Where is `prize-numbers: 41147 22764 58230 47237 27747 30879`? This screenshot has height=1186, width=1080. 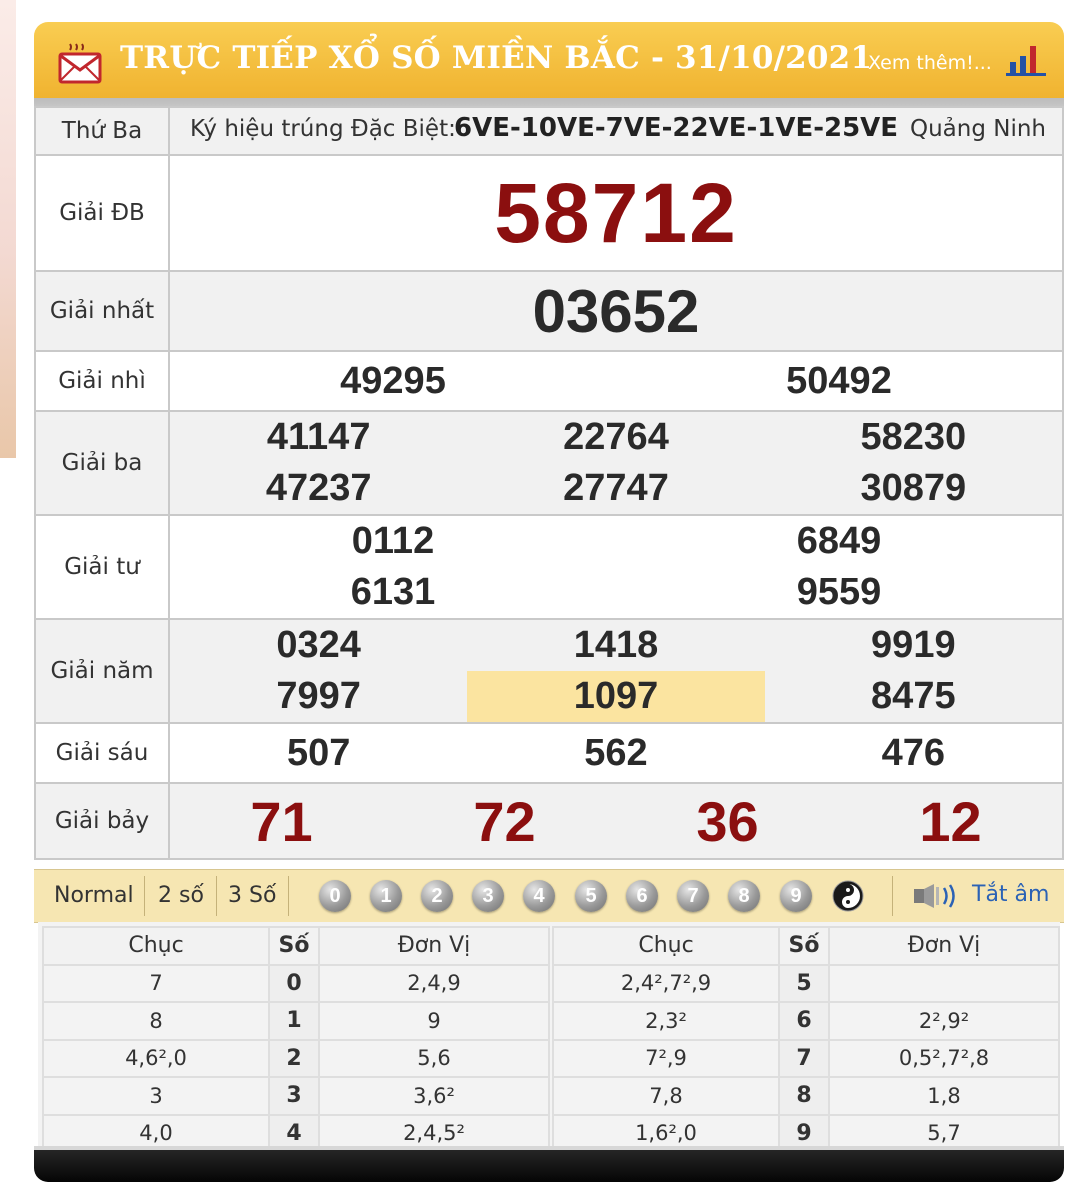 prize-numbers: 41147 22764 58230 47237 27747 30879 is located at coordinates (616, 463).